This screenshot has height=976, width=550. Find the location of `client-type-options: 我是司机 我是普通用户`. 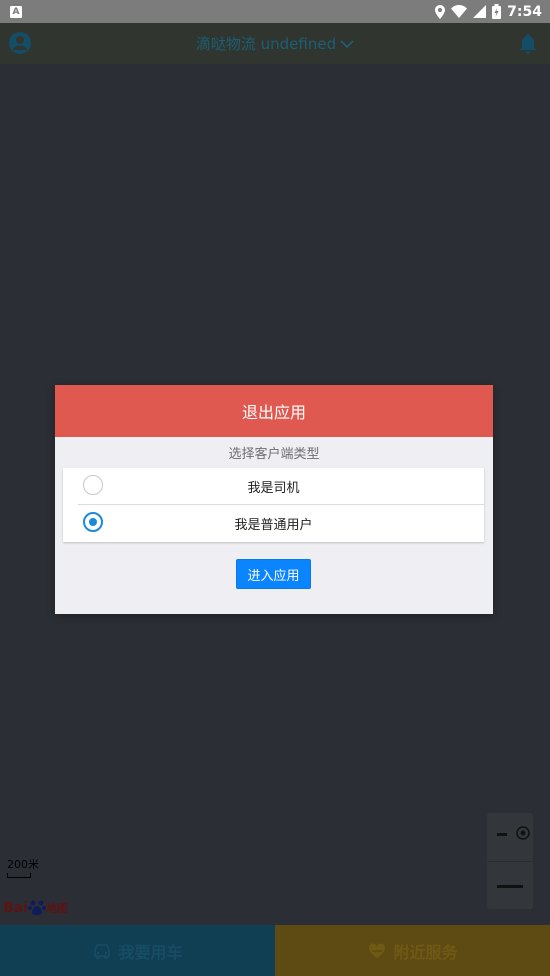

client-type-options: 我是司机 我是普通用户 is located at coordinates (273, 505).